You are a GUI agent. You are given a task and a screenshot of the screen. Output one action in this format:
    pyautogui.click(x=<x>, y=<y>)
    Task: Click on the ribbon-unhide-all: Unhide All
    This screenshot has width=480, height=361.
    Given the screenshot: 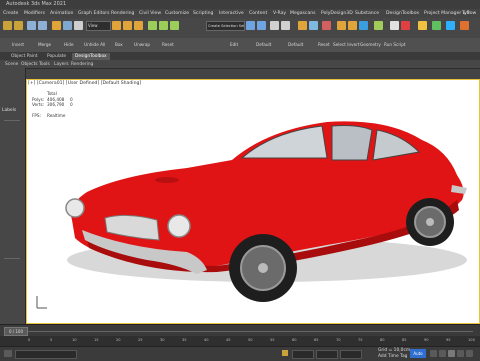 What is the action you would take?
    pyautogui.click(x=94, y=45)
    